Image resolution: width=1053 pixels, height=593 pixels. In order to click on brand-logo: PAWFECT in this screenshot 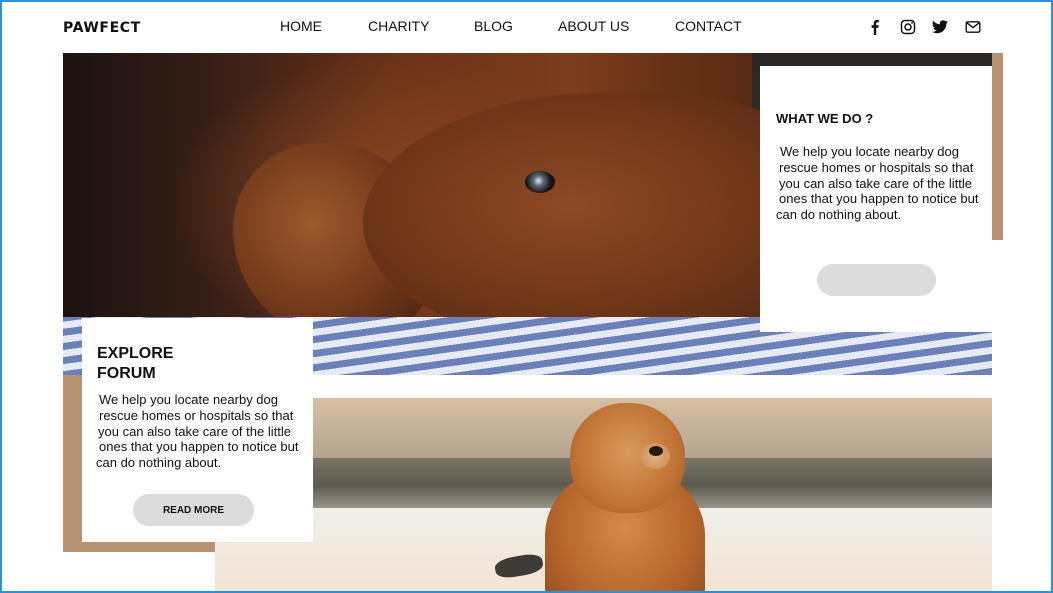, I will do `click(102, 28)`.